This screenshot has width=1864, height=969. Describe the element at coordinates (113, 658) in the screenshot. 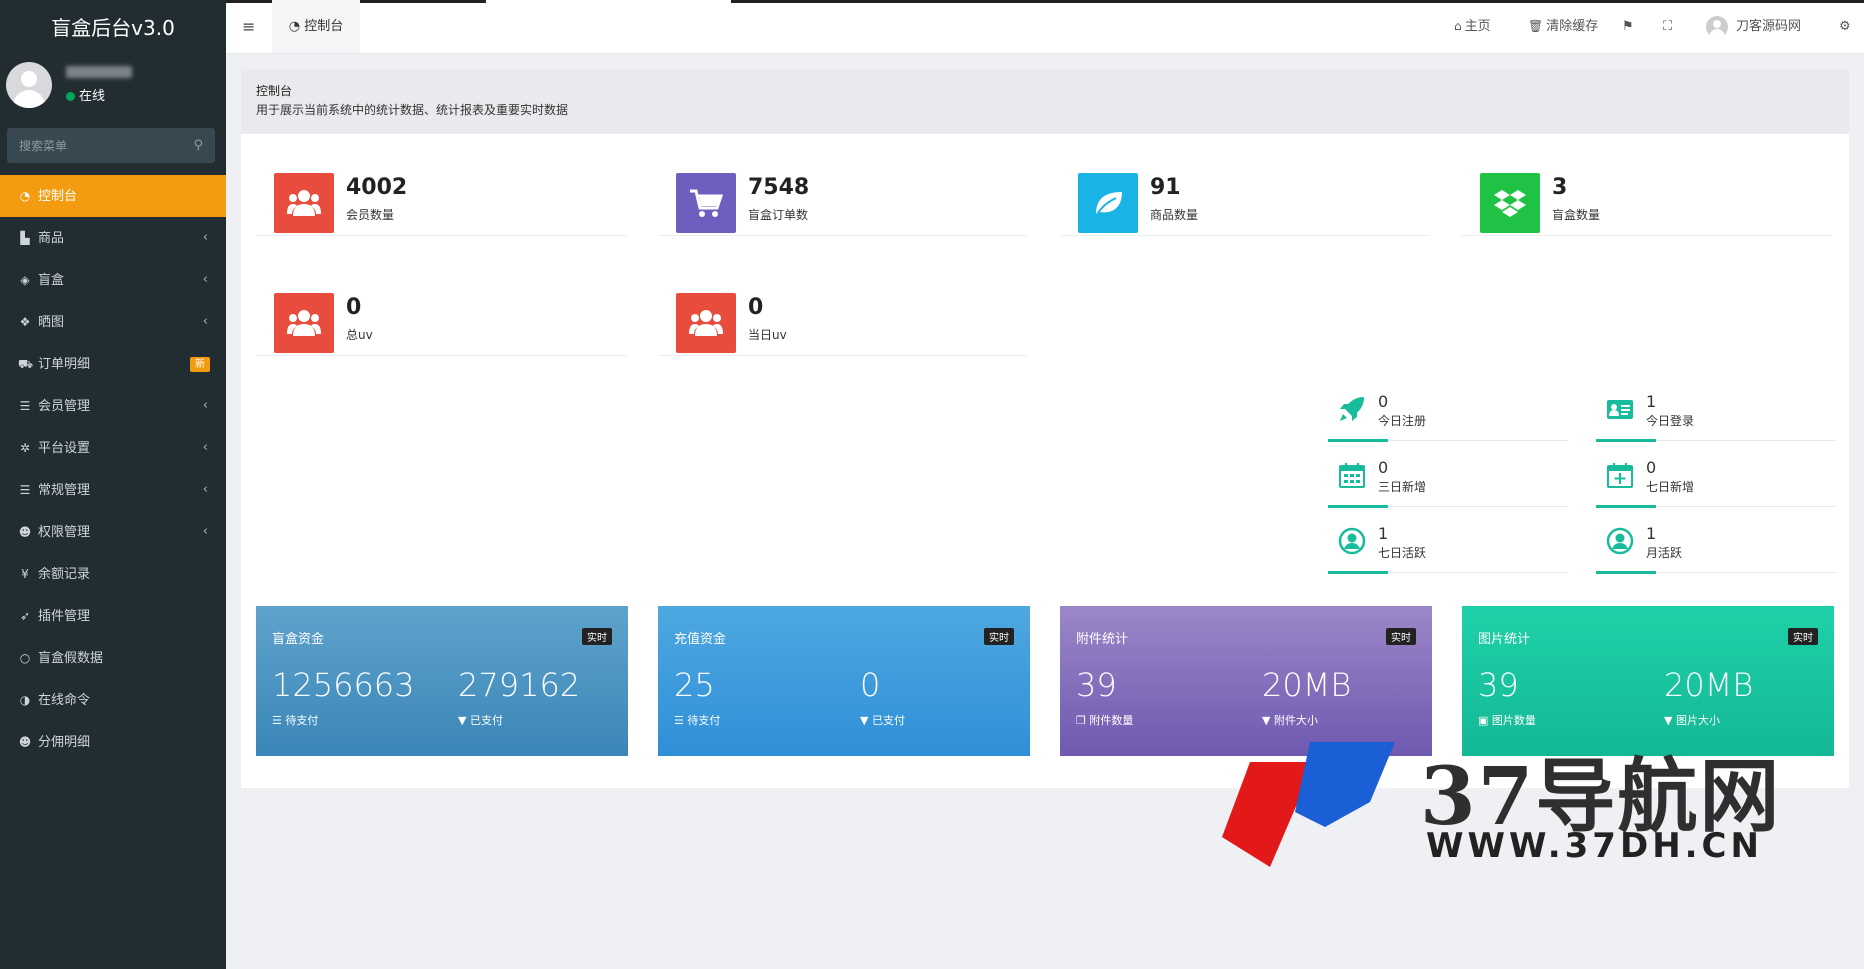

I see `sidebar-item-fake-data: ○ 盲盒假数据` at that location.